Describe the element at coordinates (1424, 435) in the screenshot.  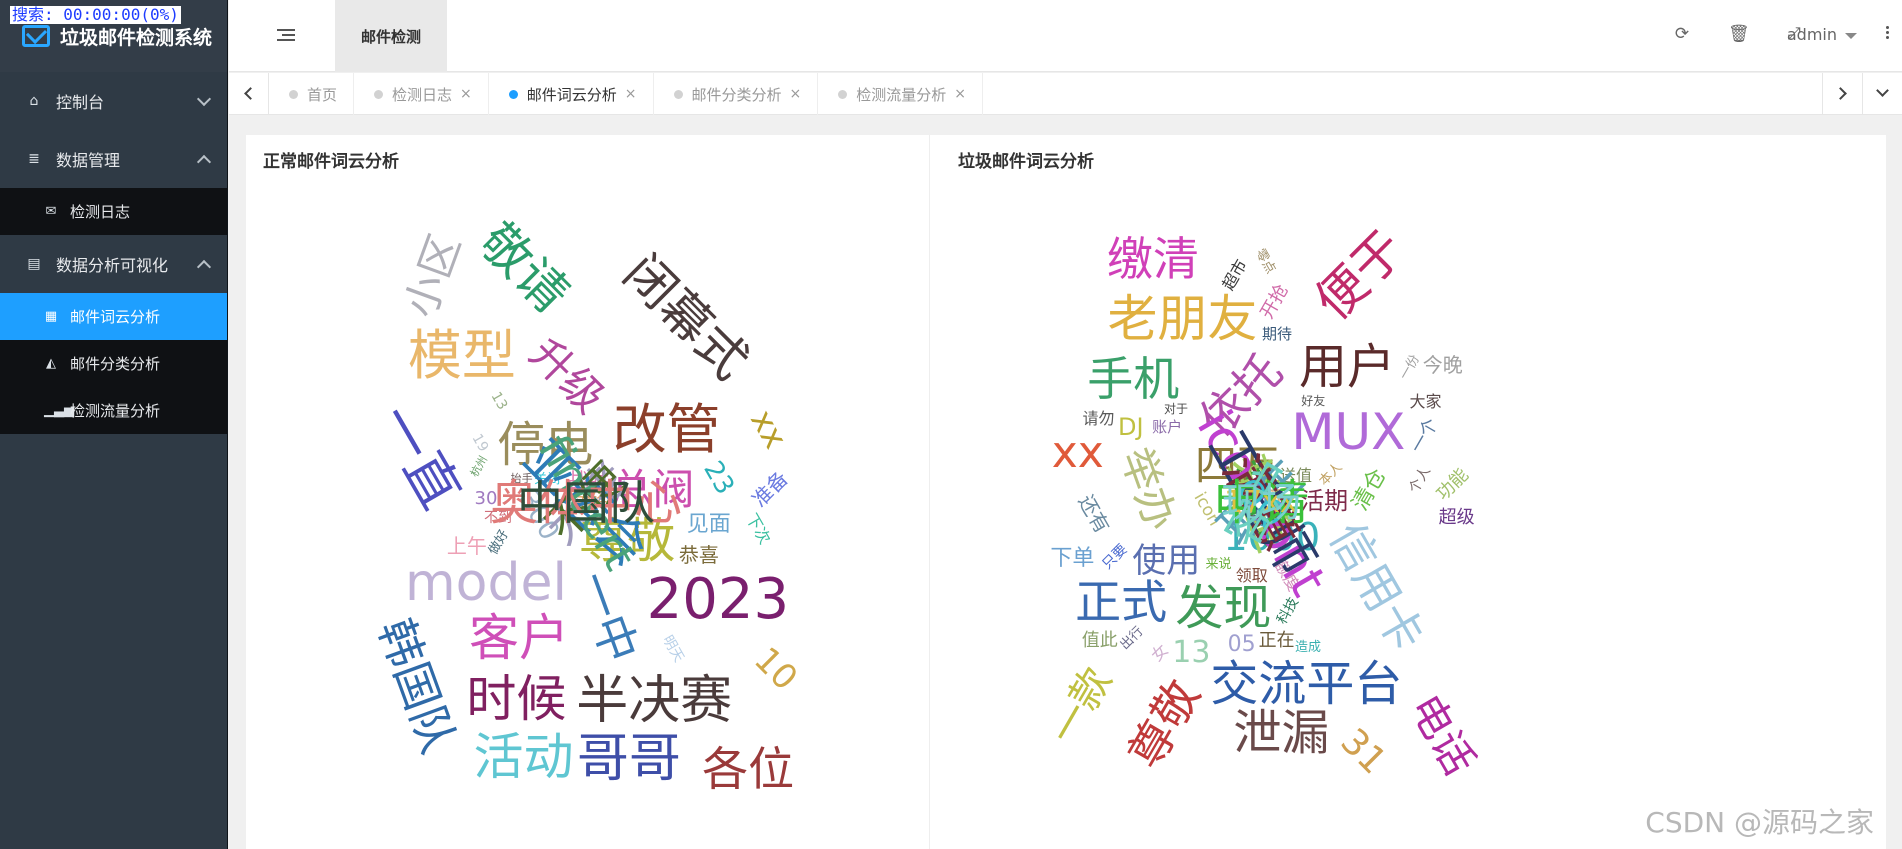
I see `wordcloud-word: 一个` at that location.